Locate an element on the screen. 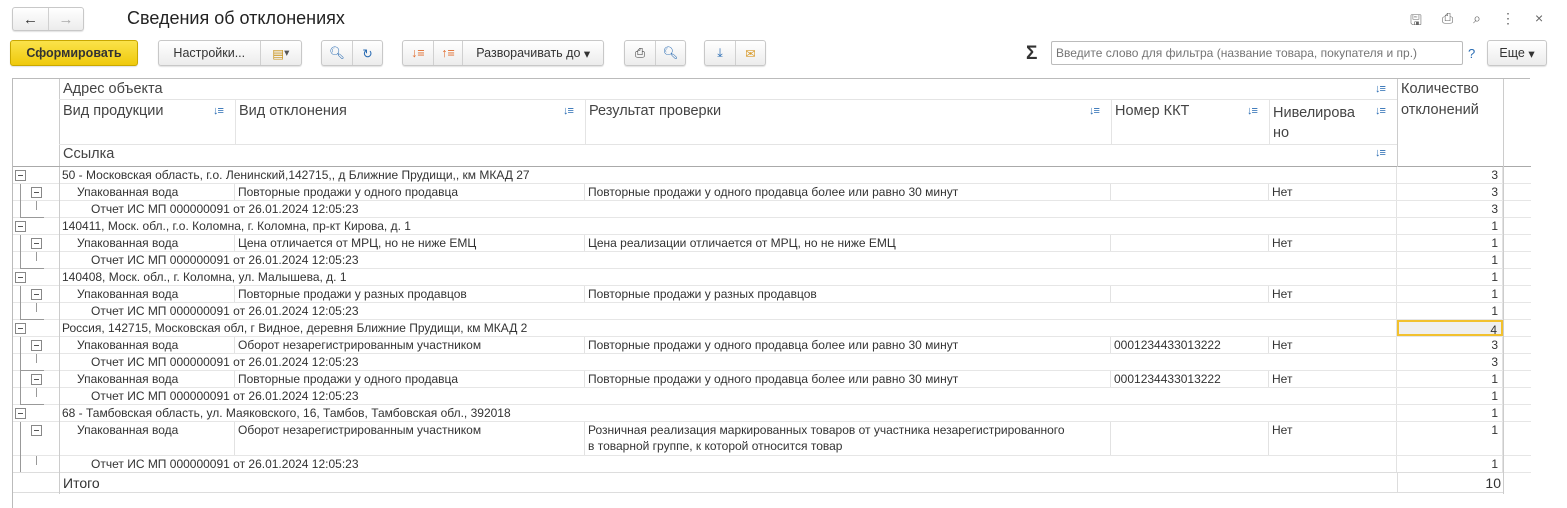  expand-group: ↓≡ ↑≡ Разворачивать до ▾ is located at coordinates (503, 53).